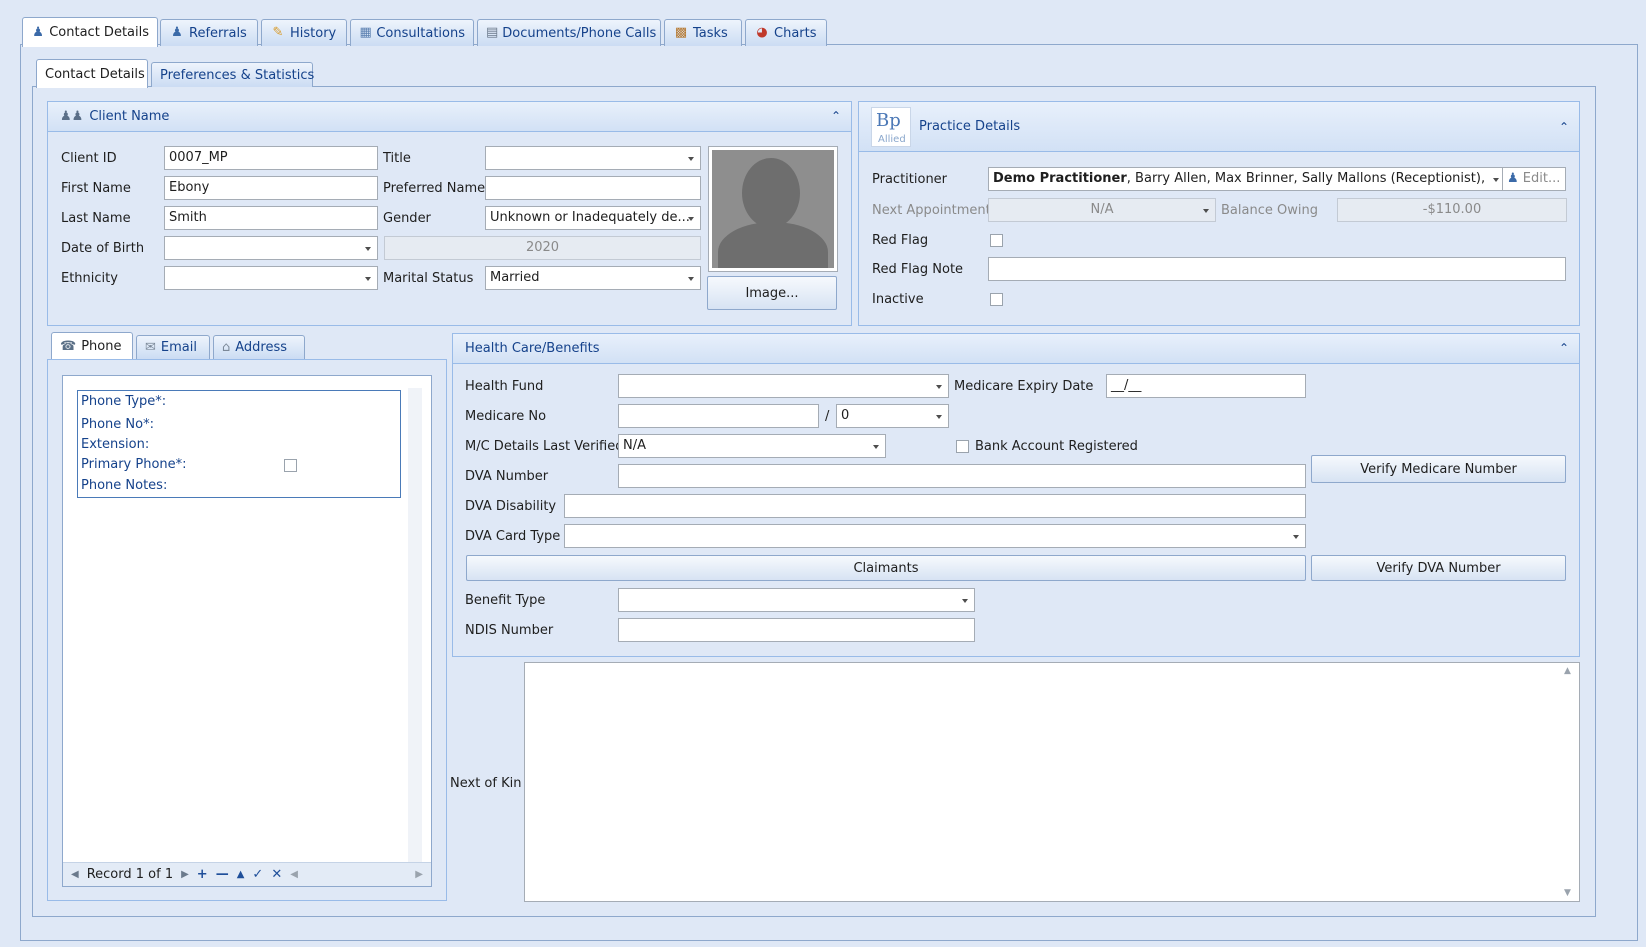 The height and width of the screenshot is (947, 1646). What do you see at coordinates (486, 783) in the screenshot?
I see `next-of-kin-label: Next of Kin` at bounding box center [486, 783].